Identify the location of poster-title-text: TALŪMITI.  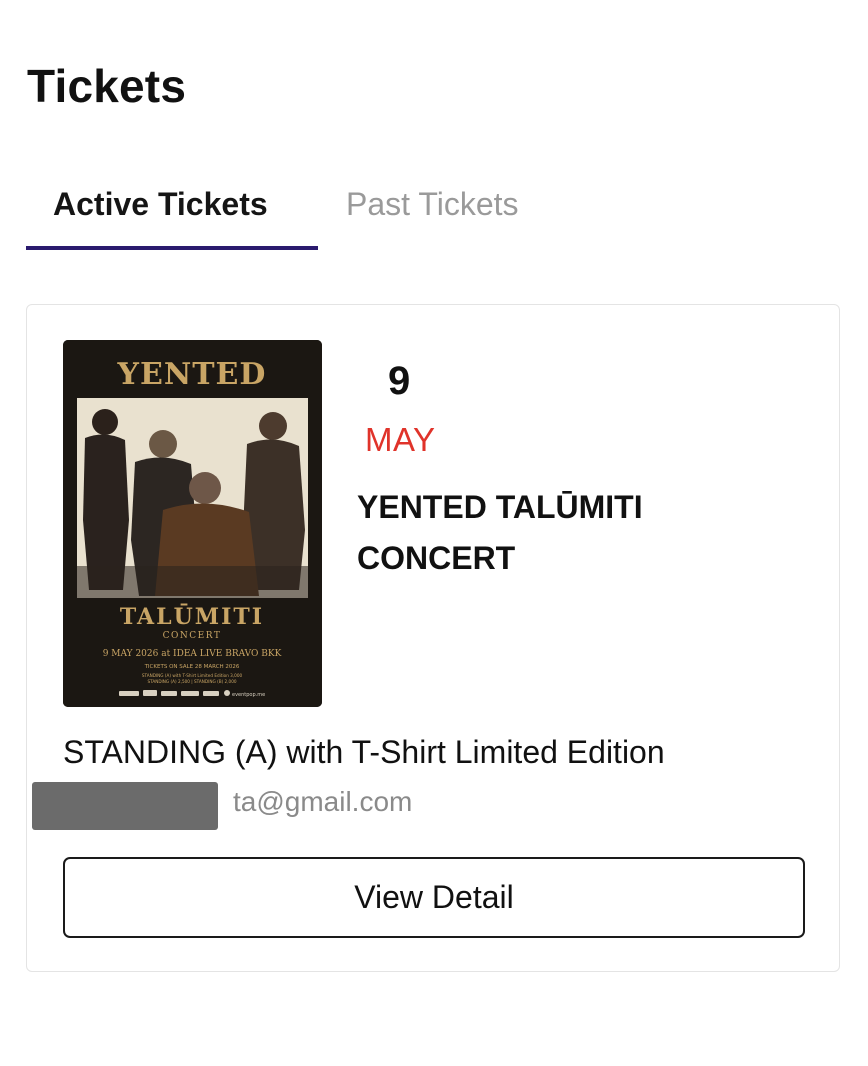
(192, 616).